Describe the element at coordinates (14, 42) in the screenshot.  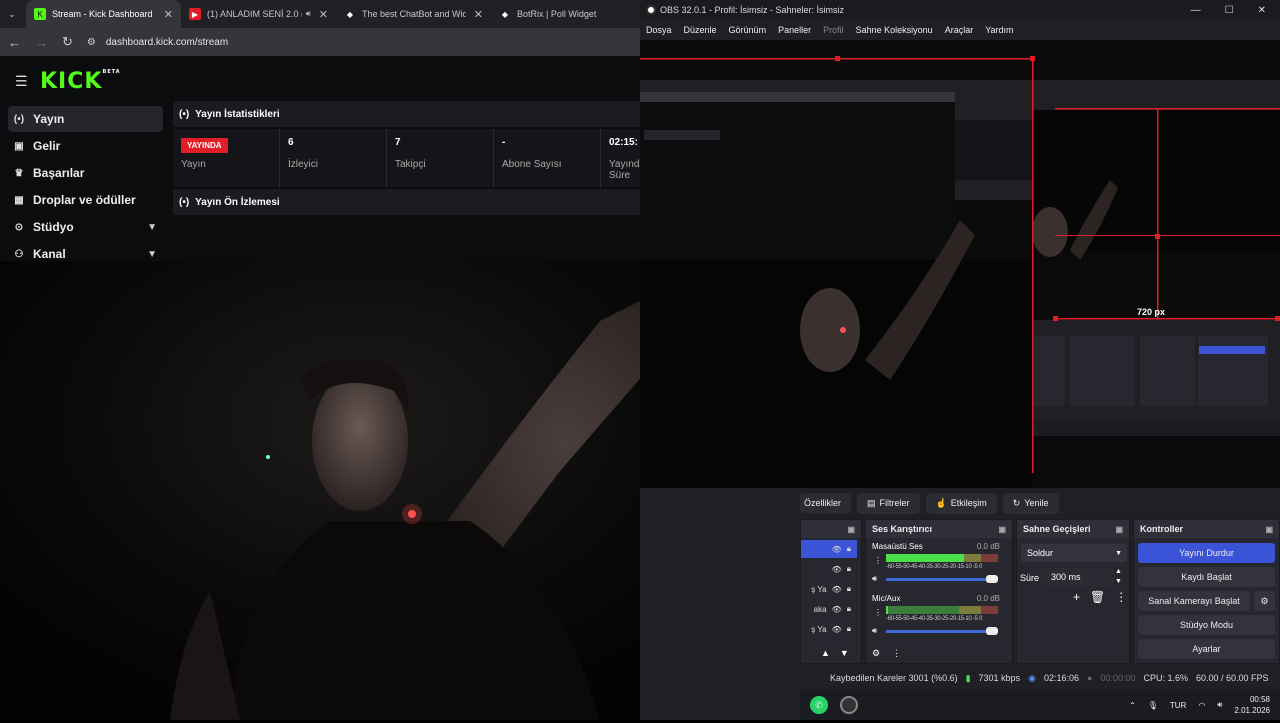
I see `back-icon: ←` at that location.